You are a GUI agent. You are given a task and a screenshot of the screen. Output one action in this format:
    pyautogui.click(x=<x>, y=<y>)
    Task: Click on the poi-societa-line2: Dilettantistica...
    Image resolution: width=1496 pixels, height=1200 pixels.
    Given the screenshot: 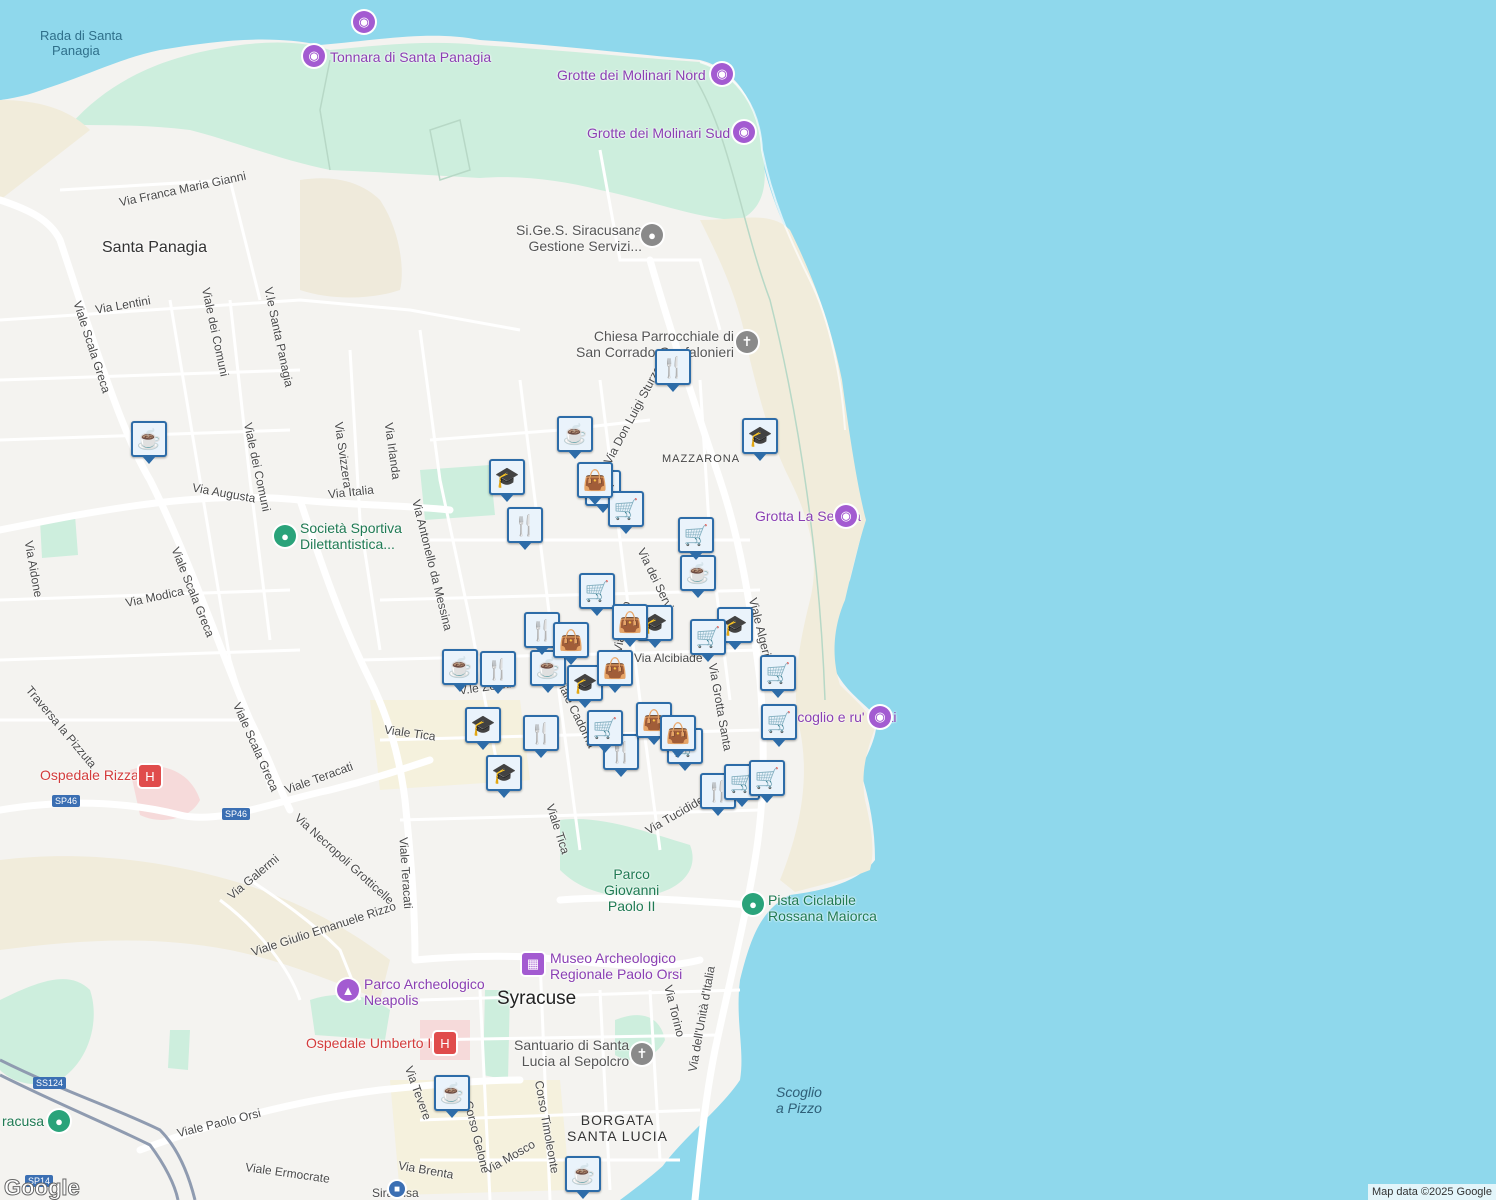 What is the action you would take?
    pyautogui.click(x=347, y=544)
    